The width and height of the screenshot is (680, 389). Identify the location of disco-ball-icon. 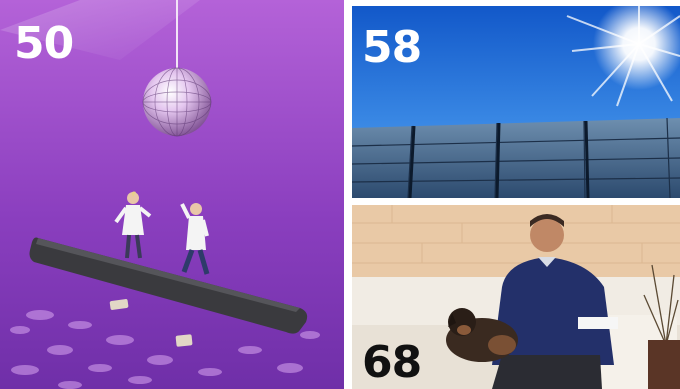
(177, 102).